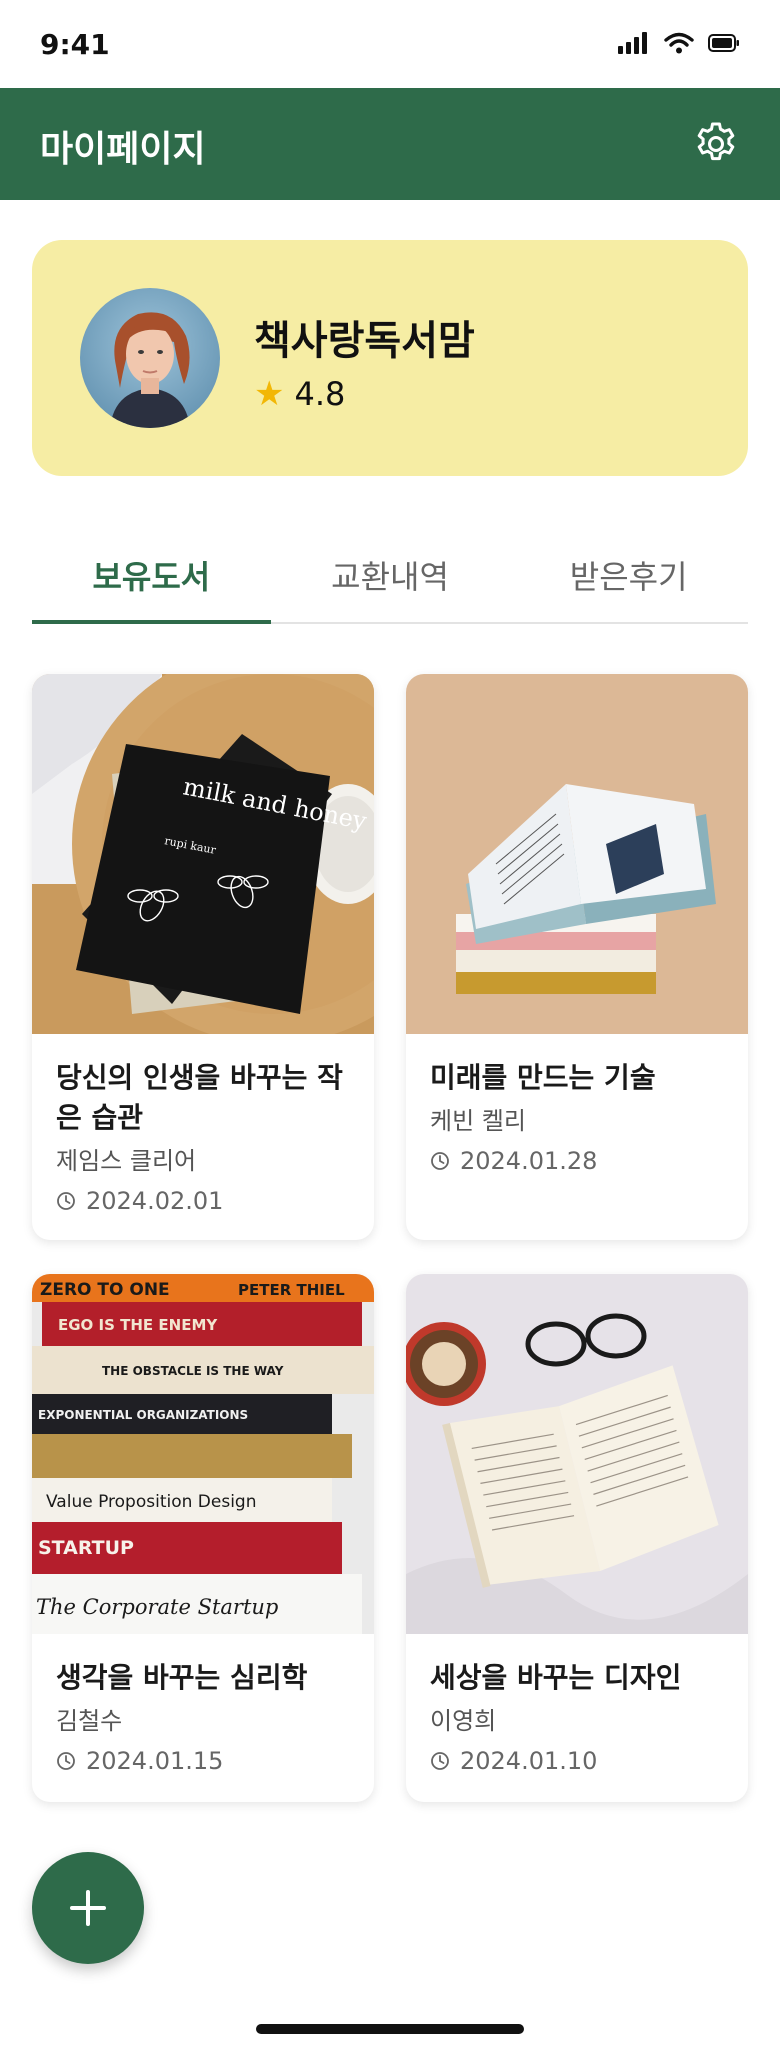 This screenshot has width=780, height=2062. I want to click on book-date: 2024.01.28, so click(577, 1161).